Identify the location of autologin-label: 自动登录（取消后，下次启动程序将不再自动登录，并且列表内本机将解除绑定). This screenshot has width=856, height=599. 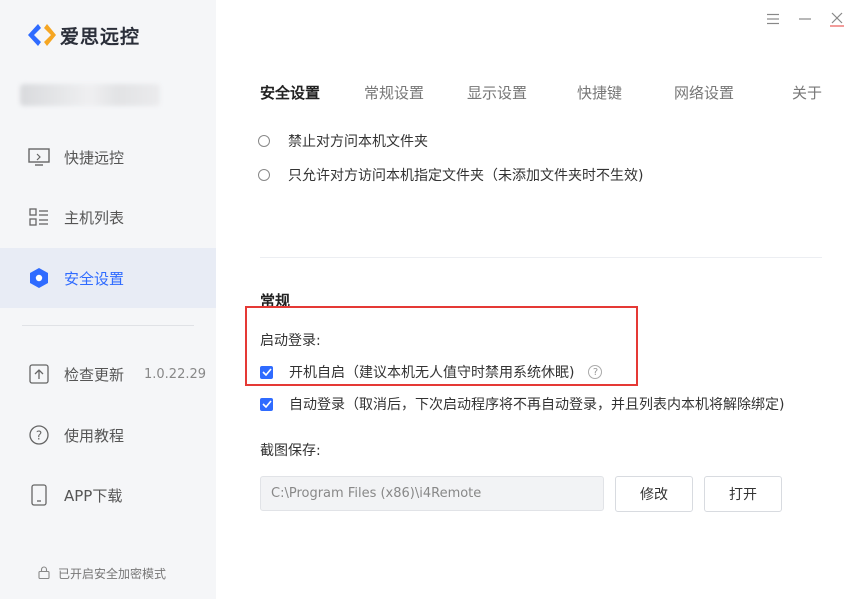
(537, 405).